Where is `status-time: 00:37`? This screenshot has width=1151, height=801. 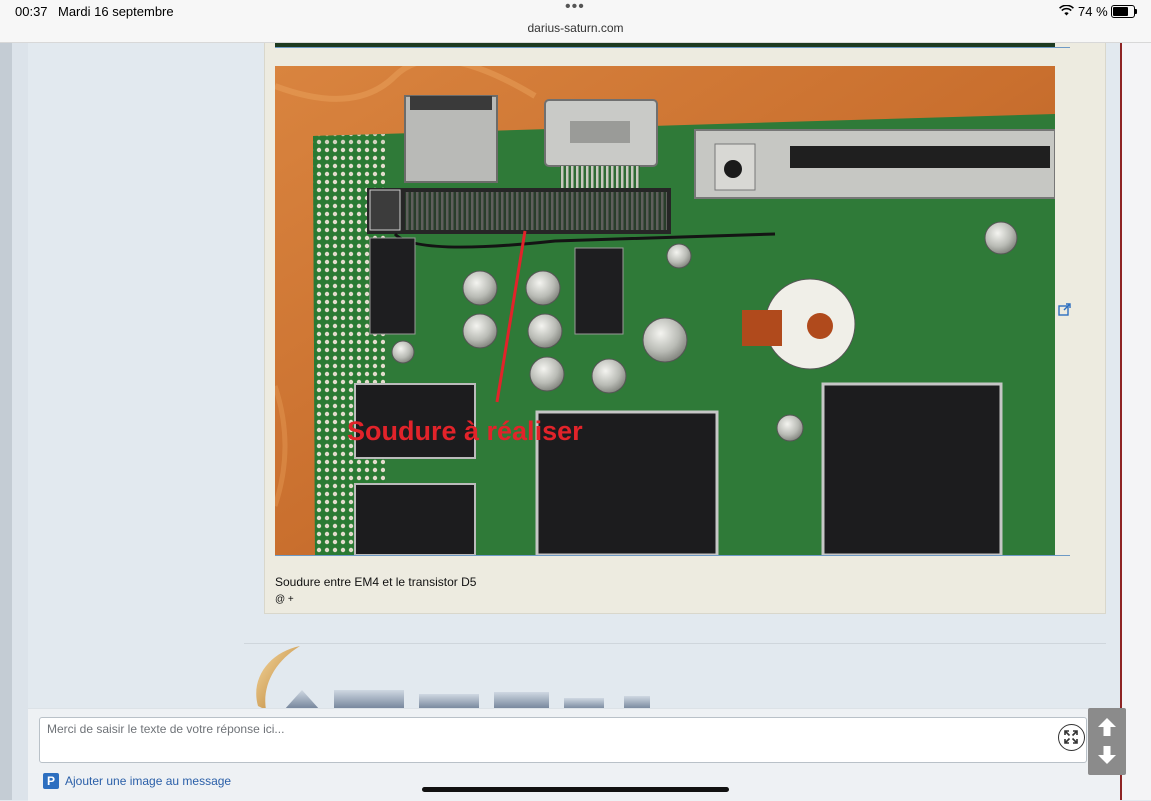 status-time: 00:37 is located at coordinates (31, 11).